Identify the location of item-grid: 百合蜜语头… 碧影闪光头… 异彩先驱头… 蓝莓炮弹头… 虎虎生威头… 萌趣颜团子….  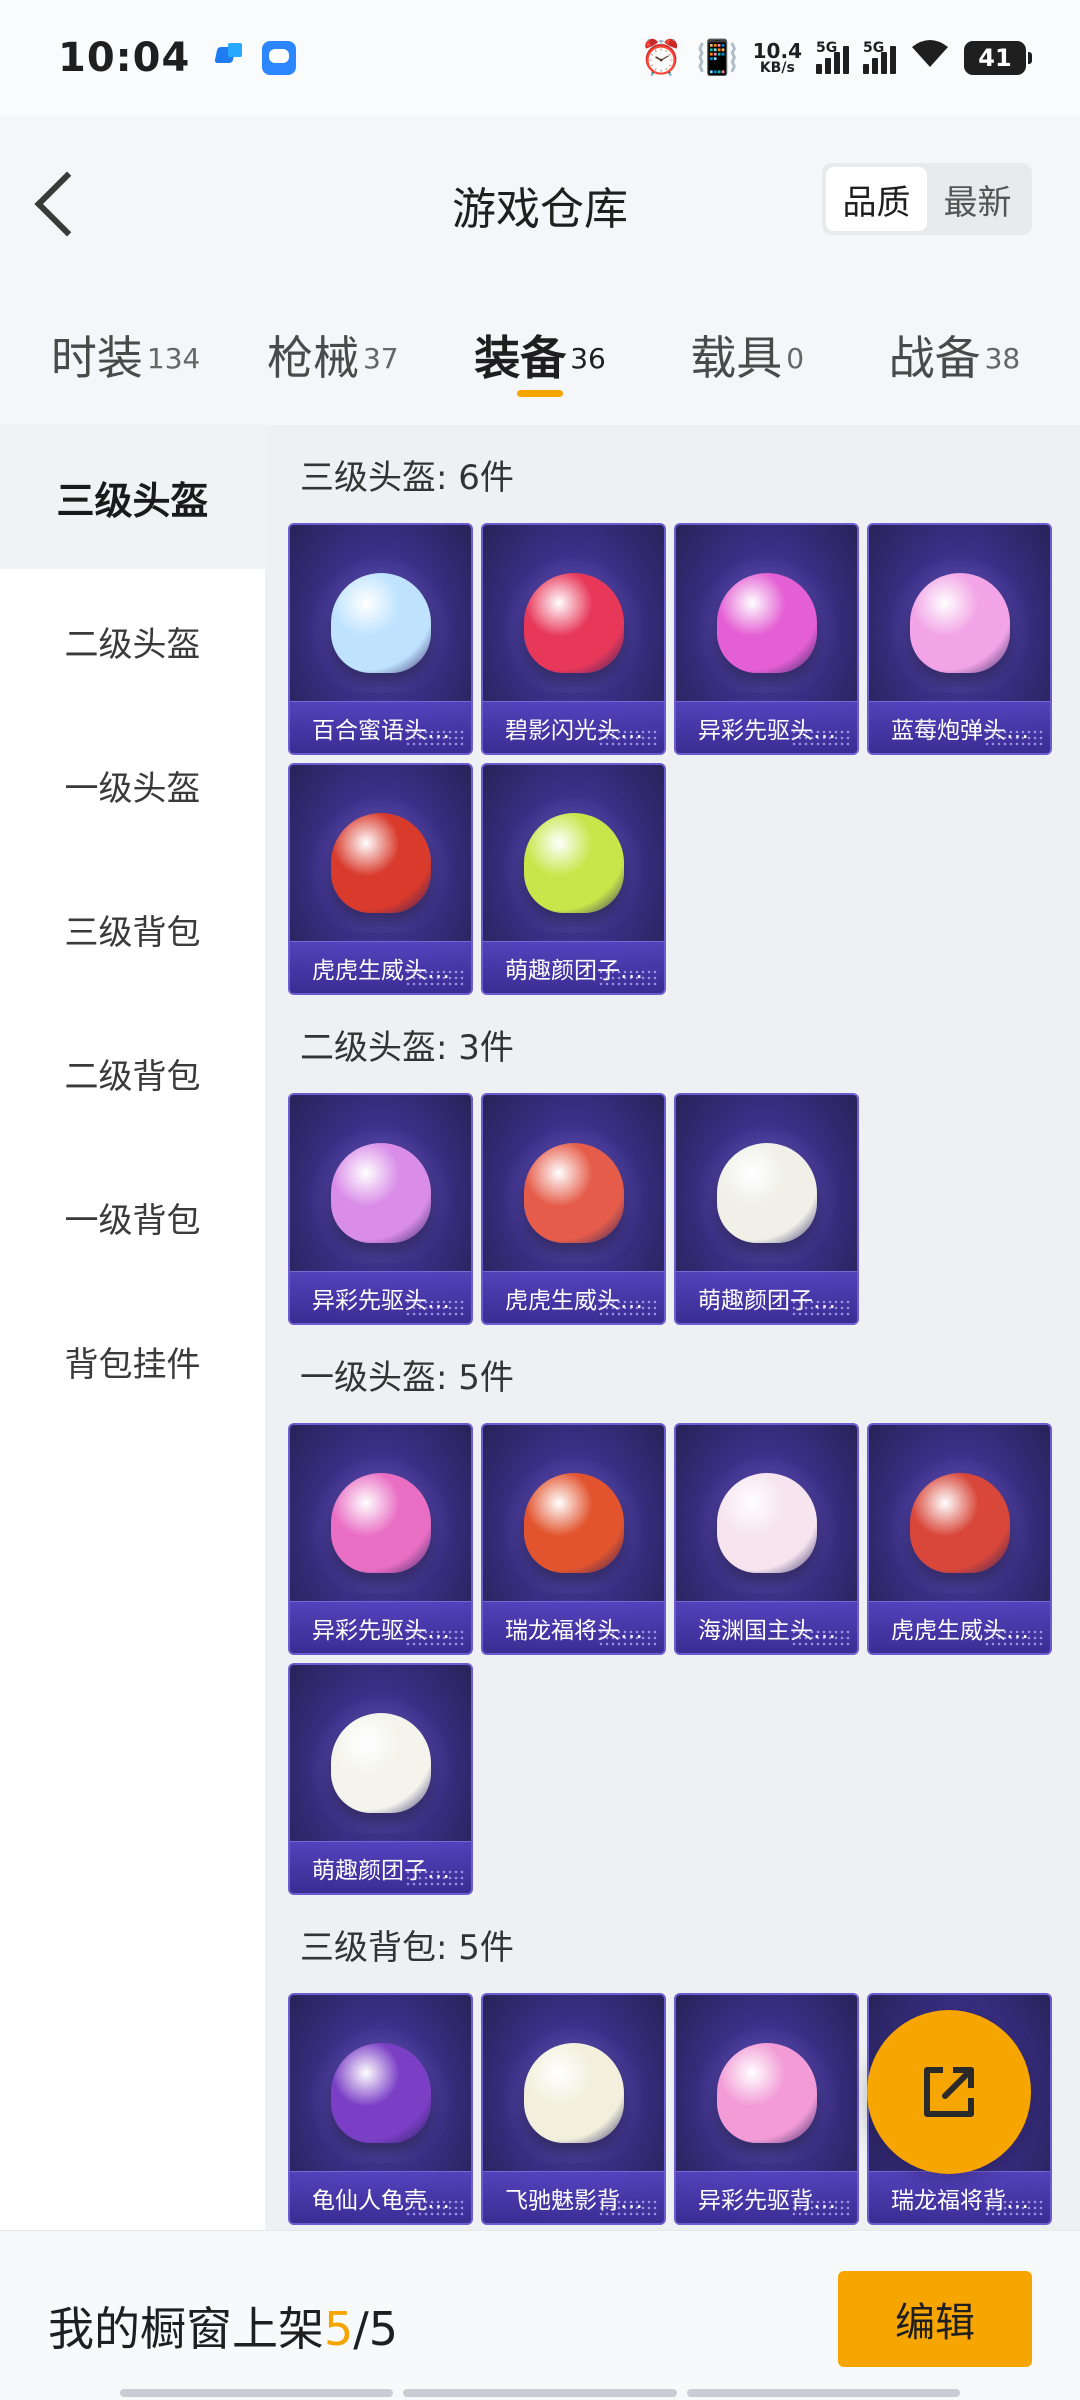
(684, 759).